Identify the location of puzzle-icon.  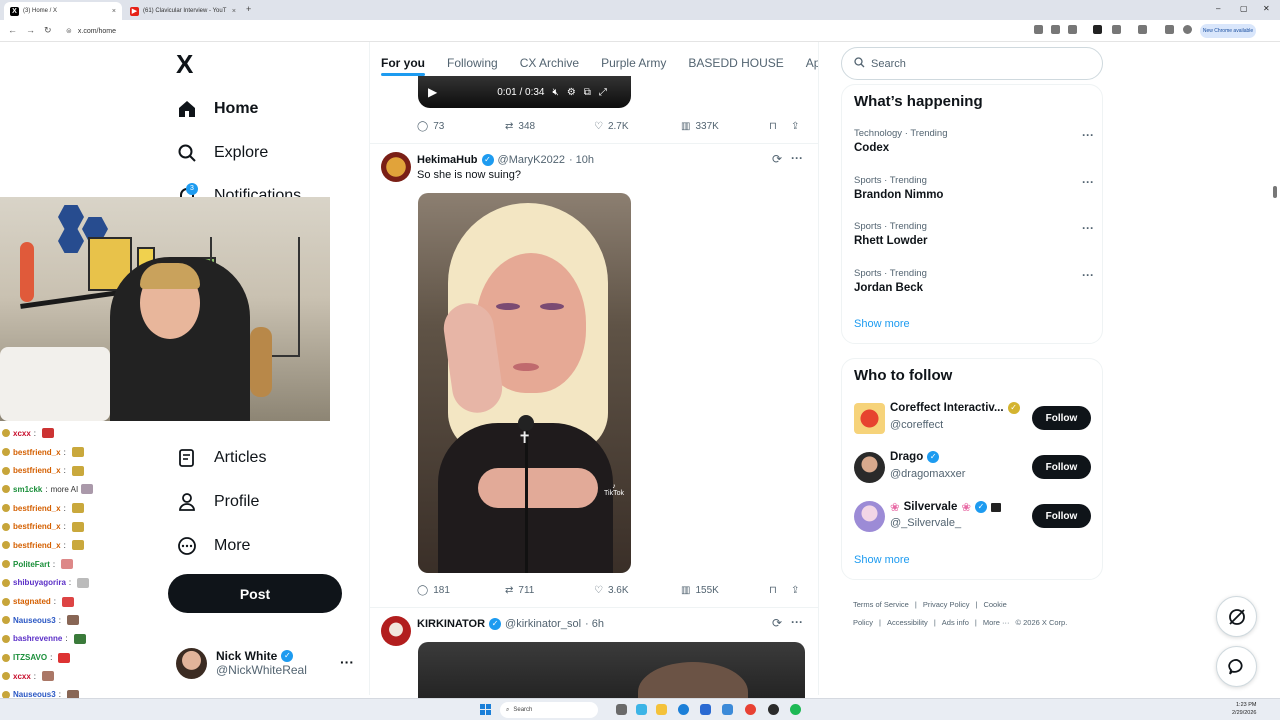
(1116, 29).